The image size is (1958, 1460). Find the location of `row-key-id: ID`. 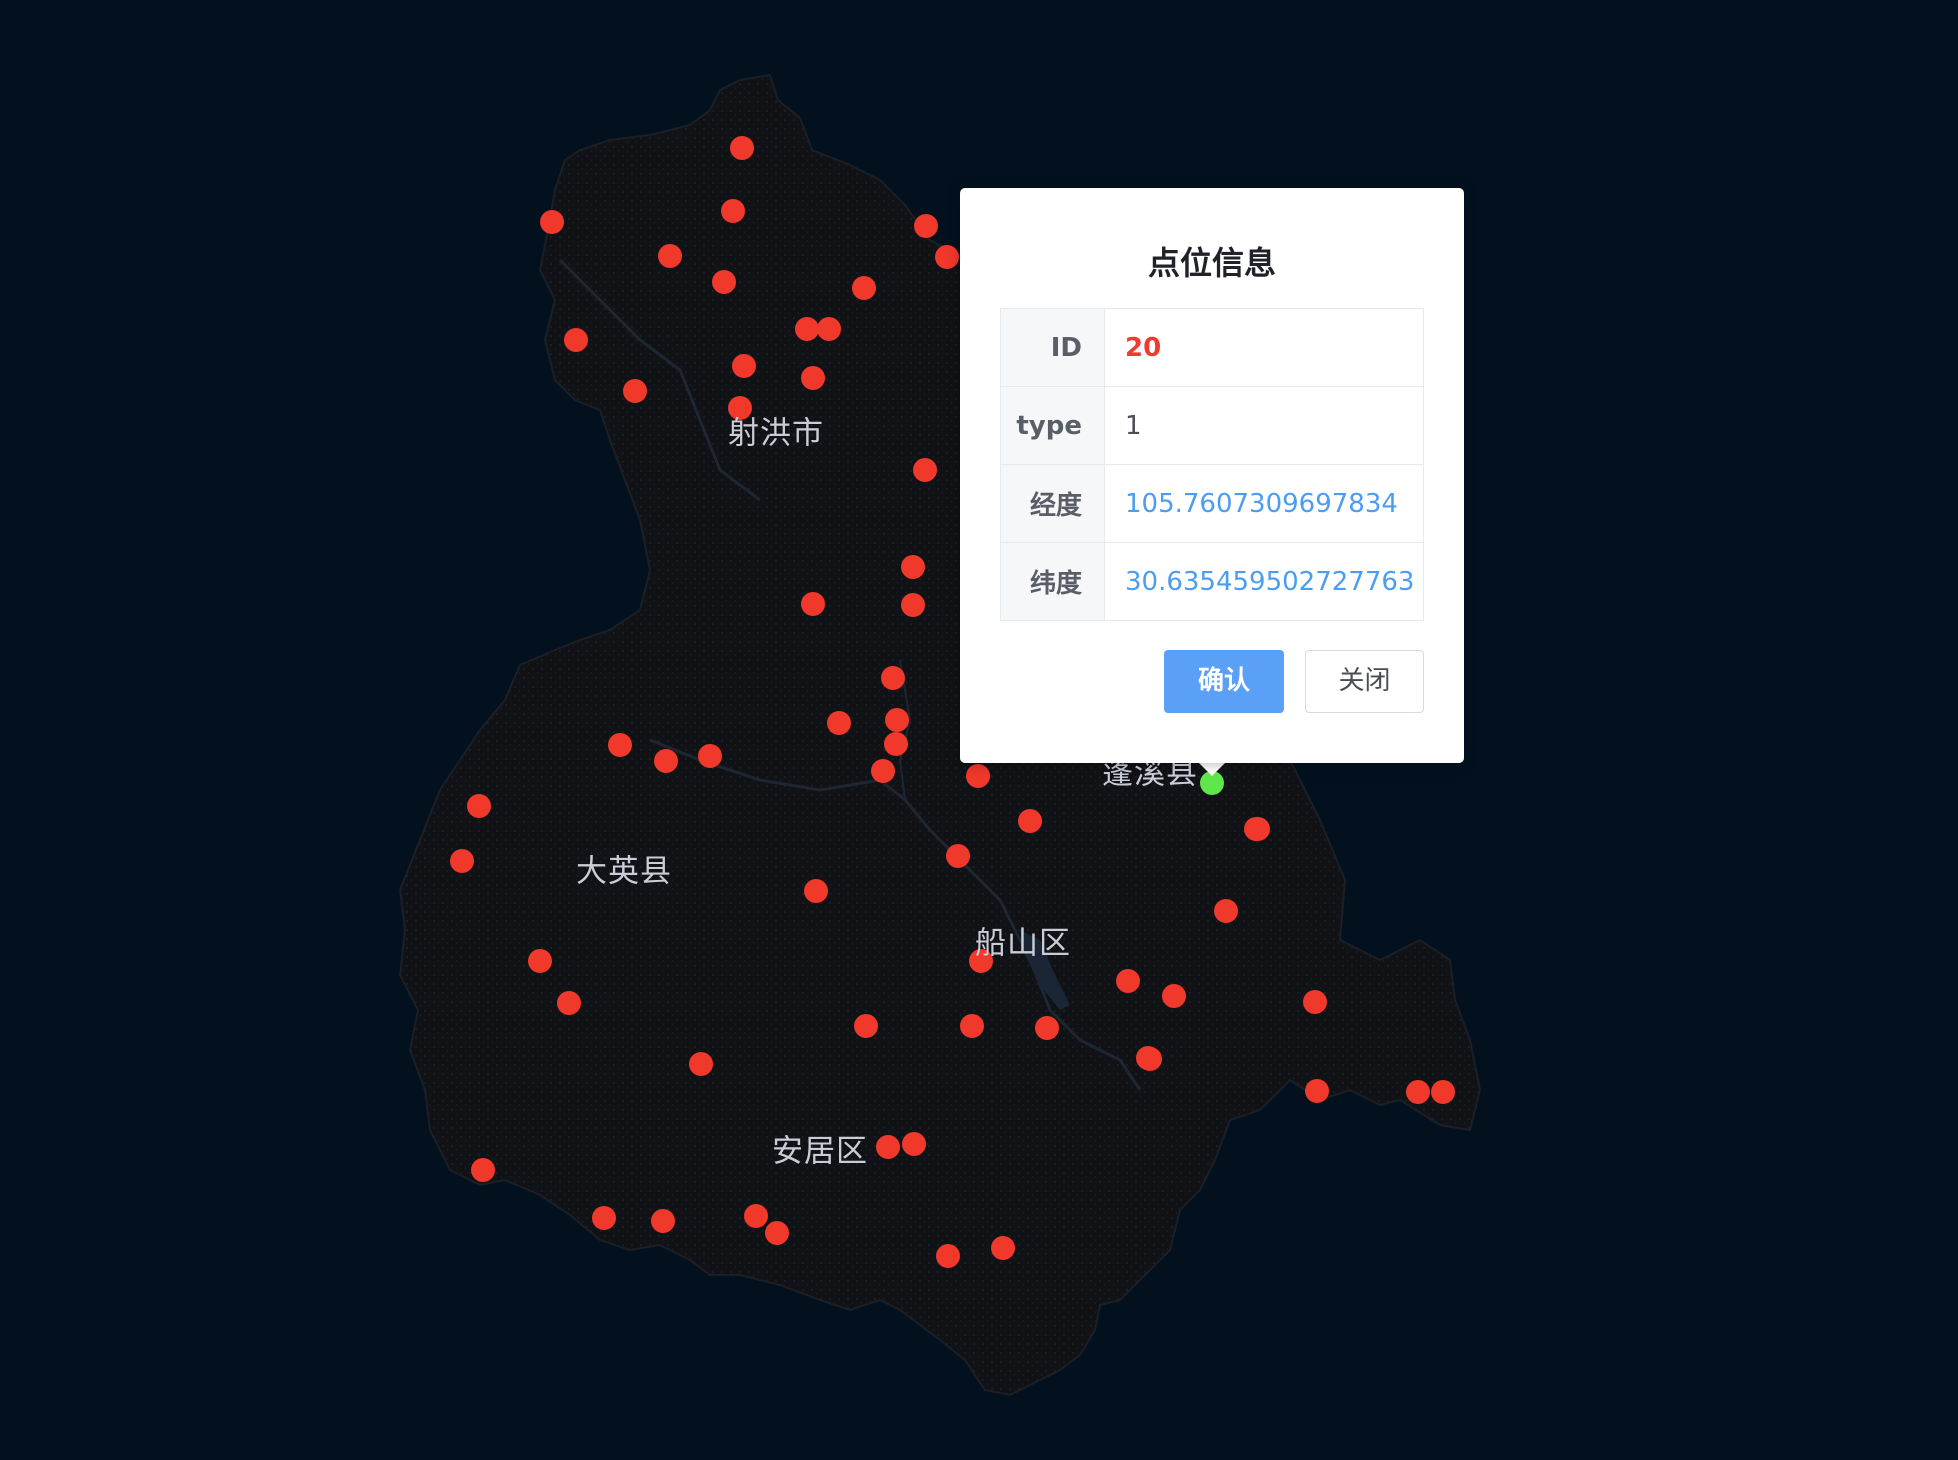

row-key-id: ID is located at coordinates (1052, 347).